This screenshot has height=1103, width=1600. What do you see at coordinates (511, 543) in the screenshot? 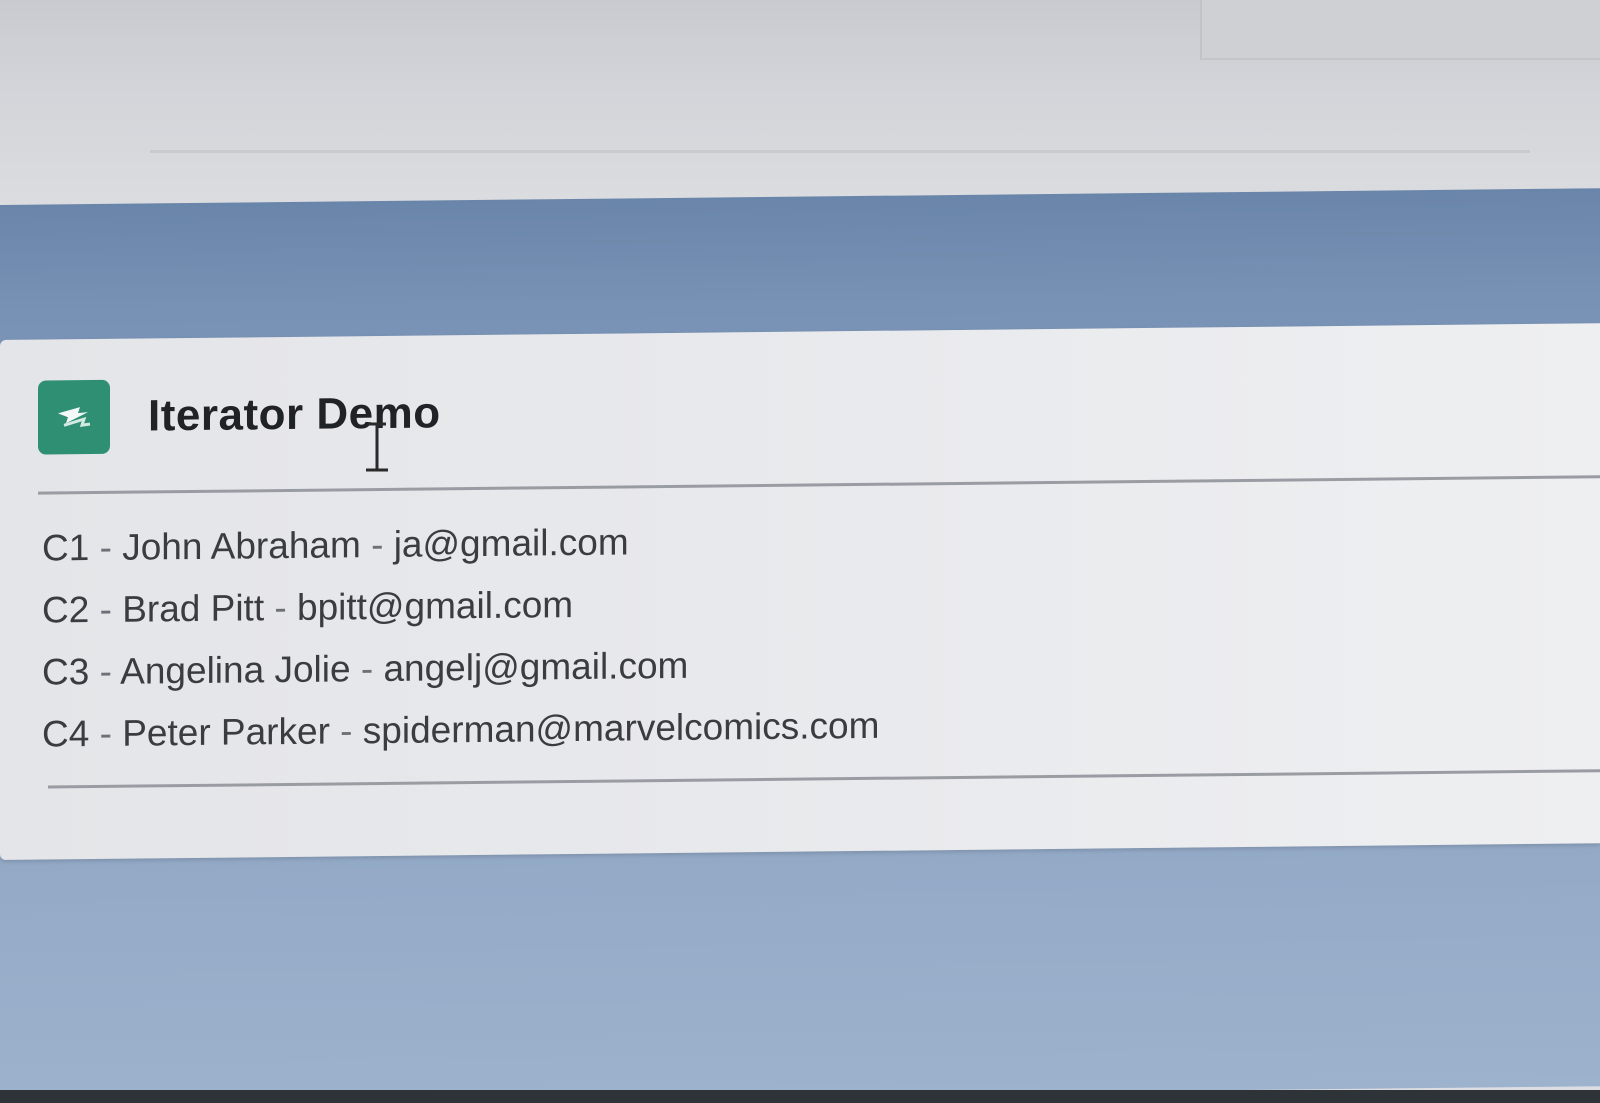
I see `contact-email: ja@gmail.com` at bounding box center [511, 543].